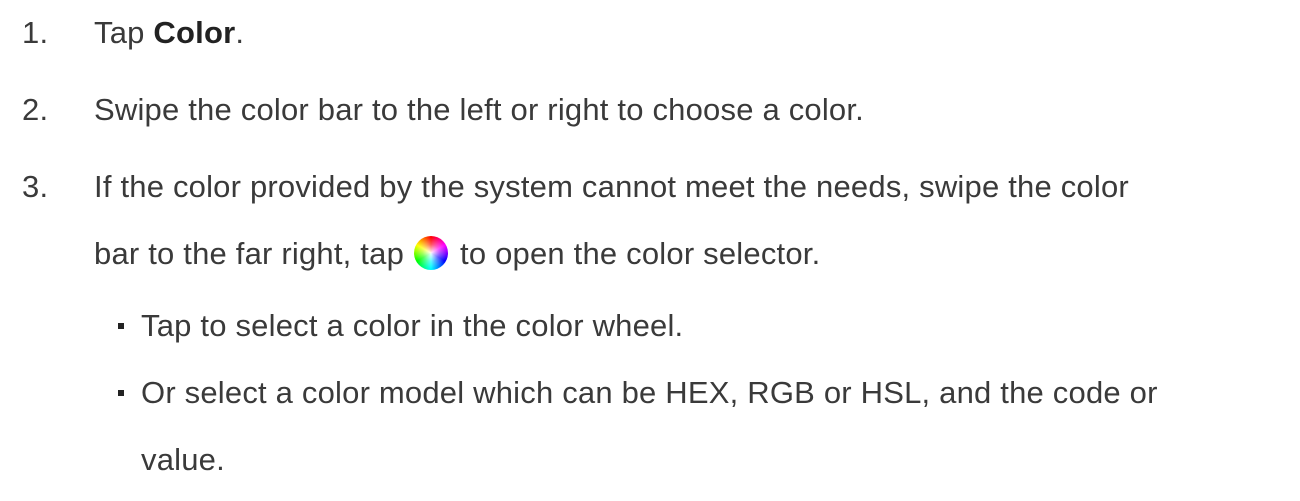 The width and height of the screenshot is (1300, 501). Describe the element at coordinates (35, 32) in the screenshot. I see `step-1-number: 1.` at that location.